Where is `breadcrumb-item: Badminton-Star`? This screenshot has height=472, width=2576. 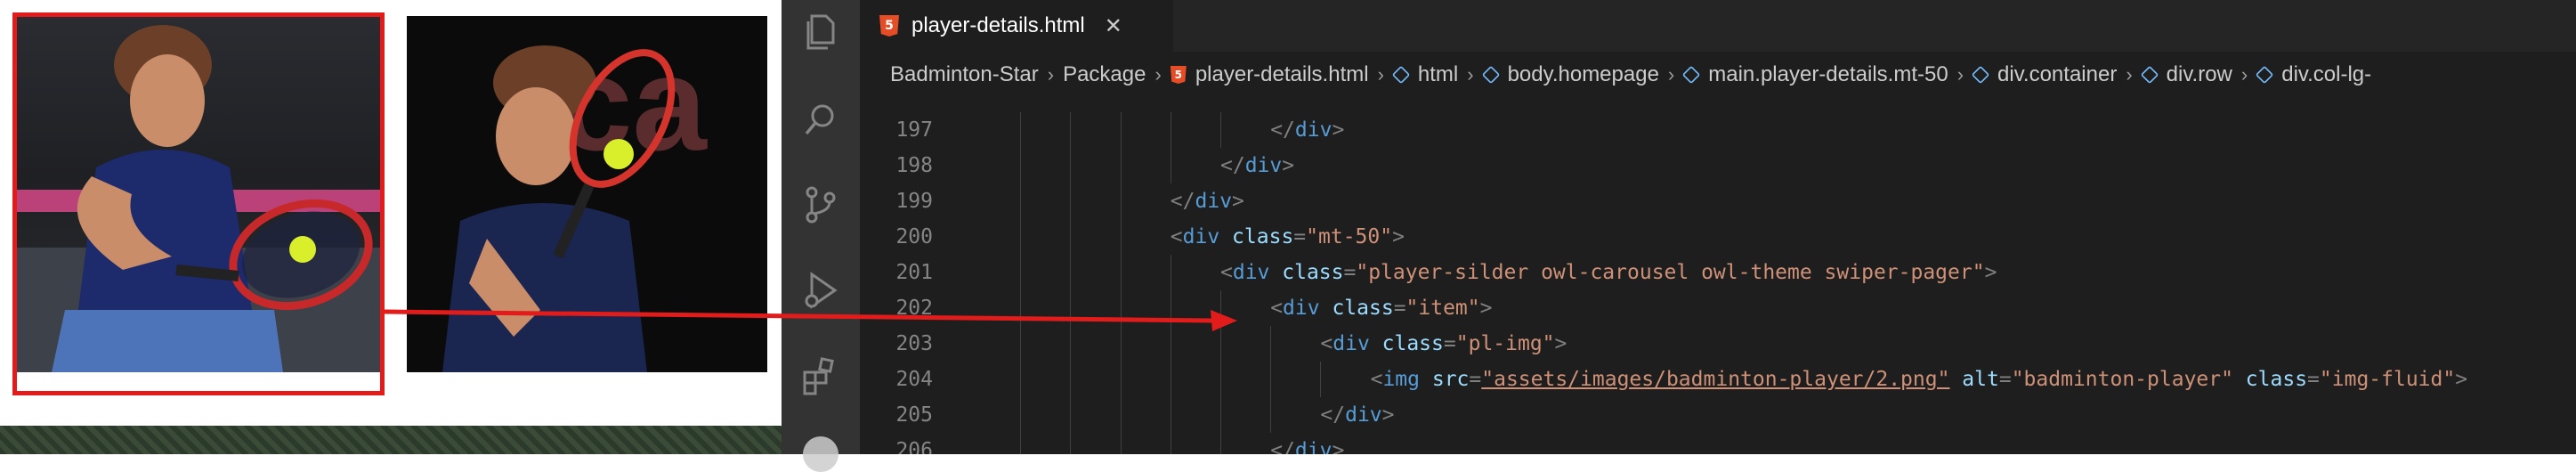
breadcrumb-item: Badminton-Star is located at coordinates (964, 74).